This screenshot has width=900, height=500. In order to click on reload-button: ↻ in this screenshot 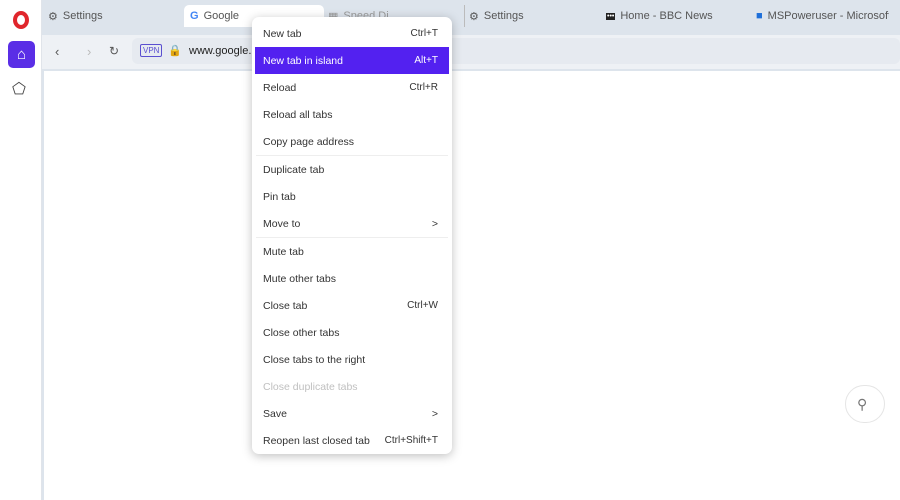, I will do `click(114, 51)`.